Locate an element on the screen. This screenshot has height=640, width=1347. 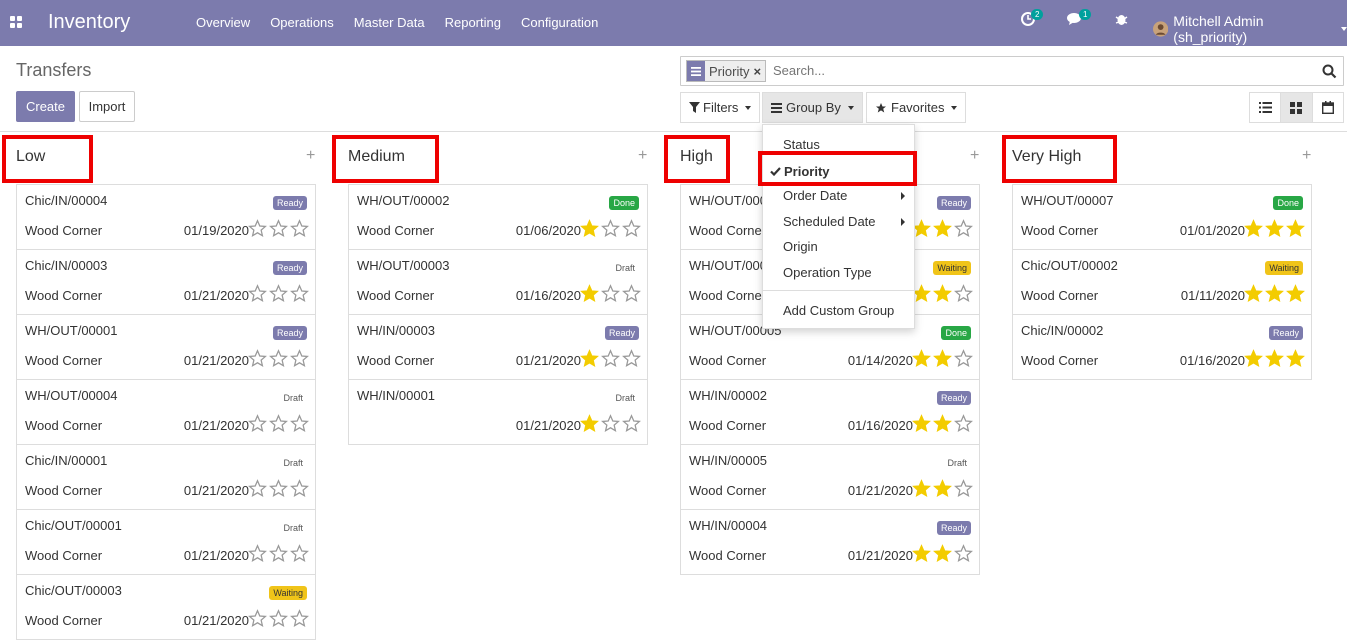
debug-bug-button is located at coordinates (1121, 20).